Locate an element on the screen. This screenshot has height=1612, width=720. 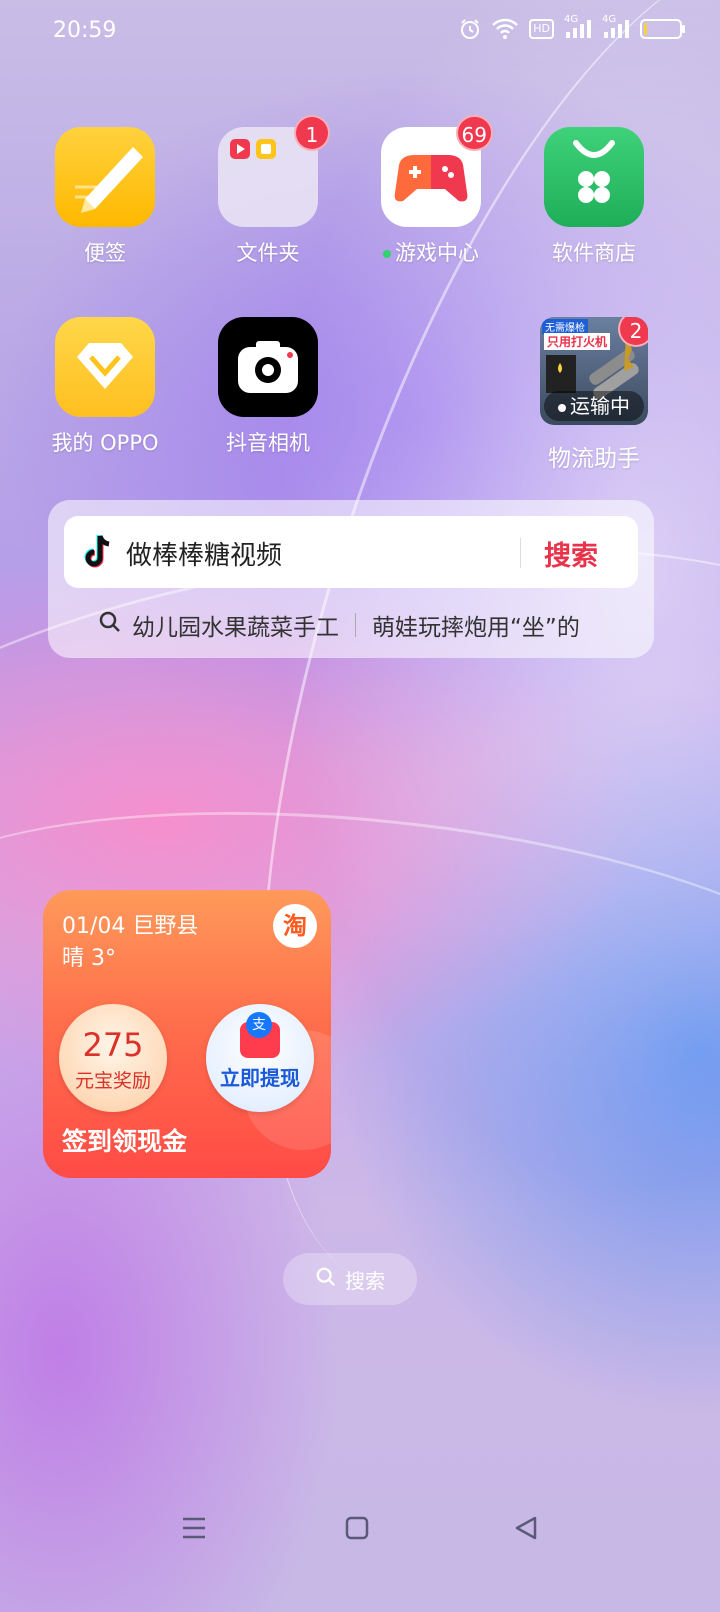
withdraw-label: 立即提现 is located at coordinates (260, 1078).